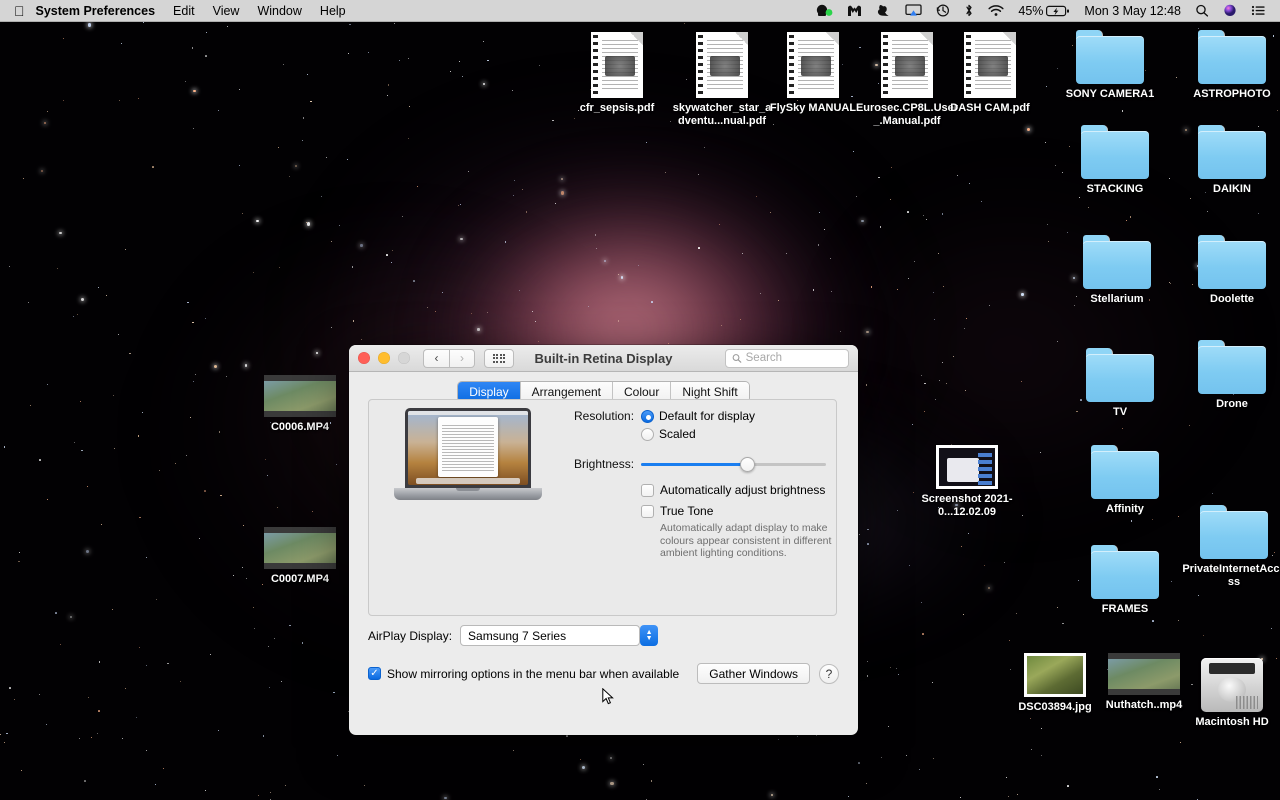  I want to click on desktop-icon-label: C0006.MP4, so click(300, 427).